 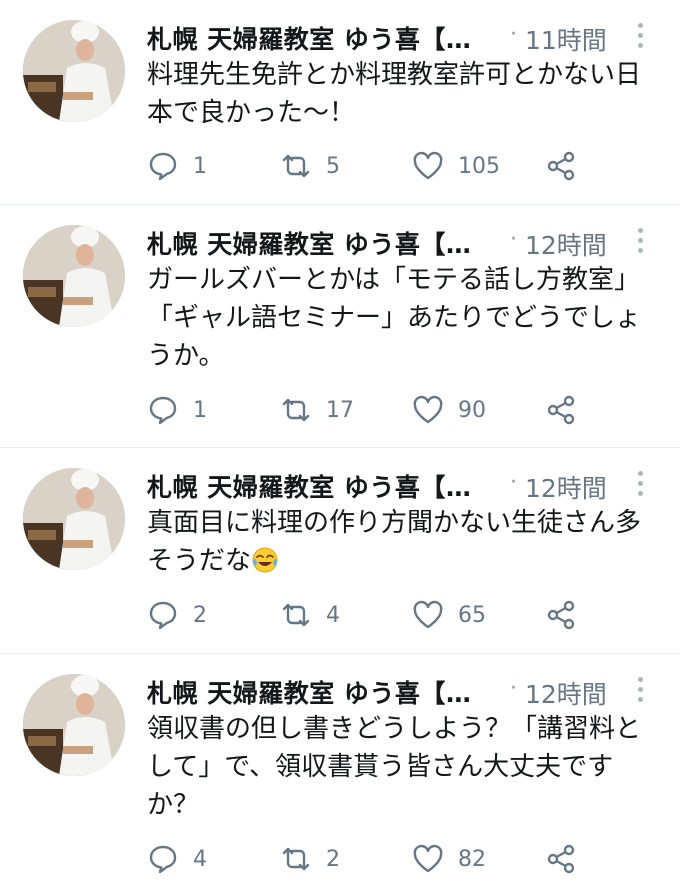 I want to click on tweet-header: 札幌 天婦羅教室 ゆう喜【… · 11時間, so click(x=403, y=38).